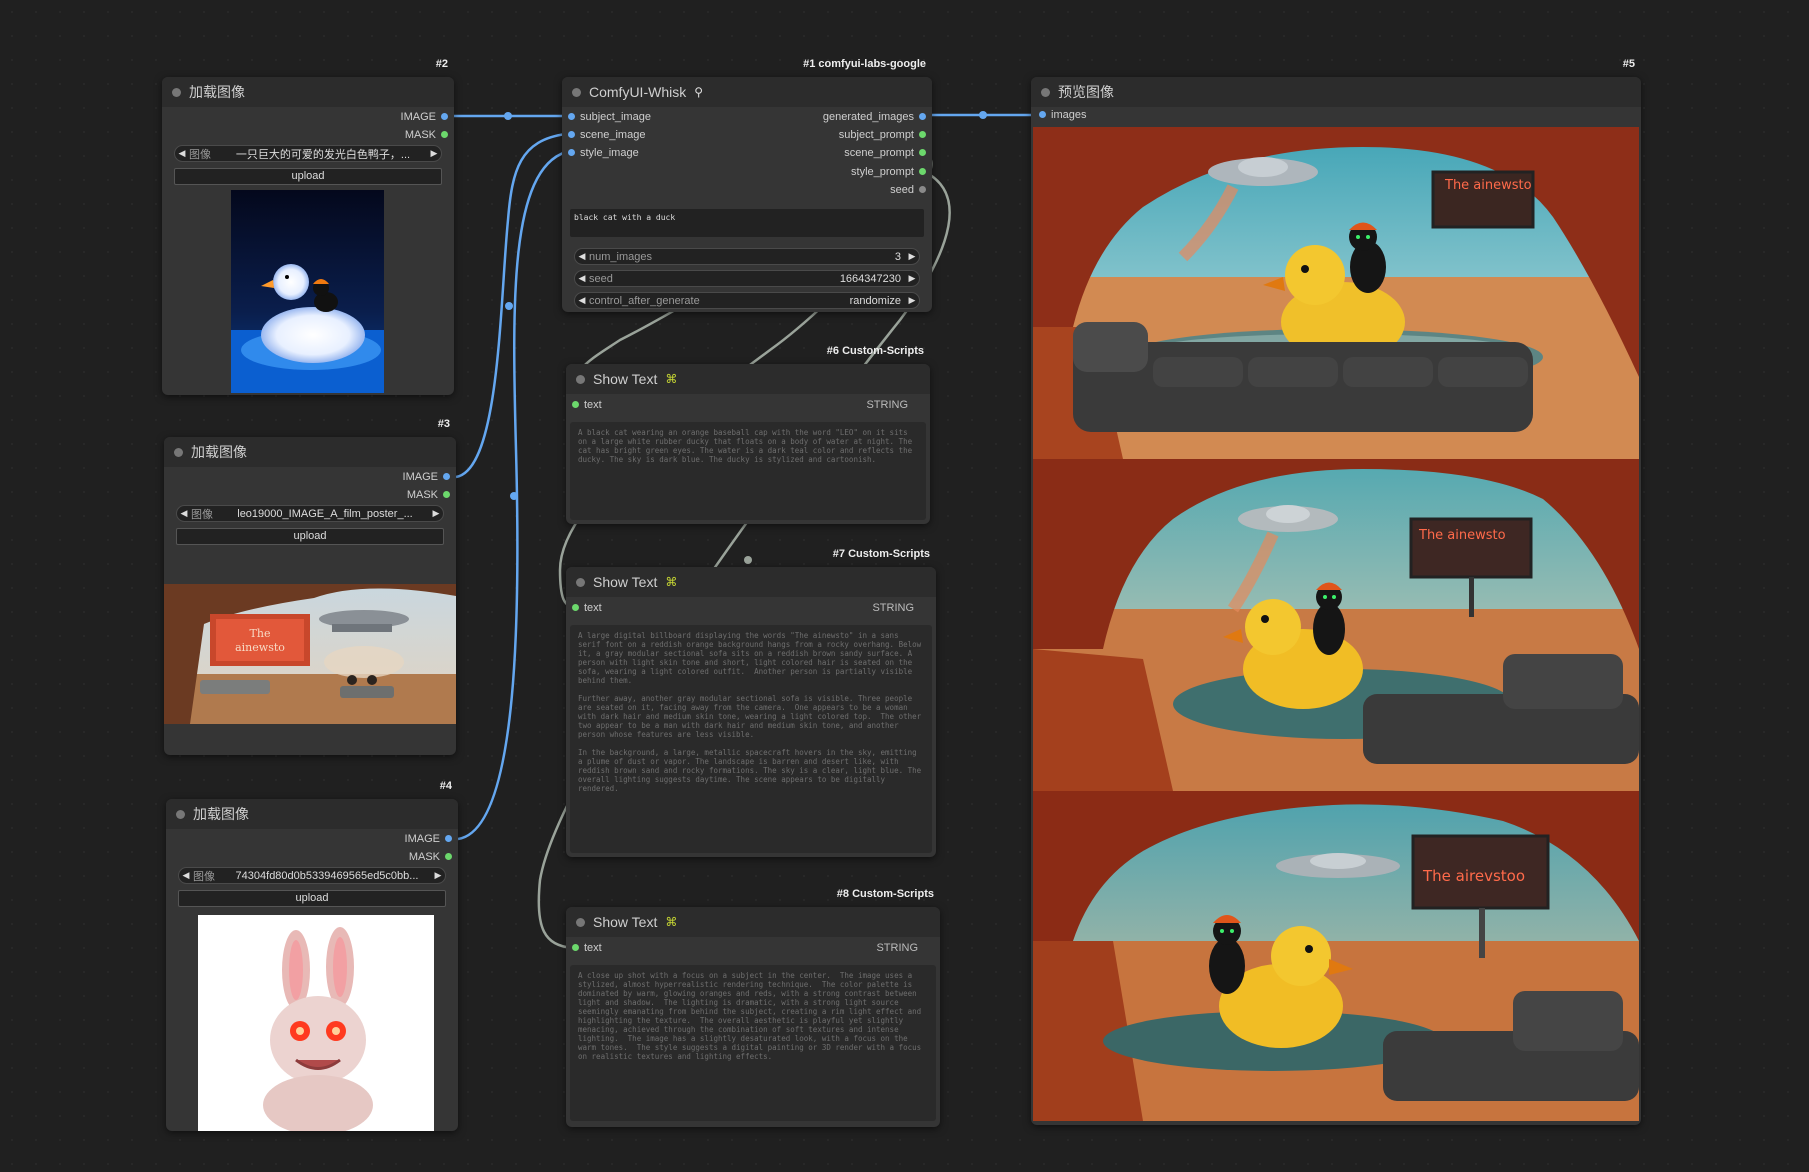  I want to click on node-header: 预览图像, so click(1336, 92).